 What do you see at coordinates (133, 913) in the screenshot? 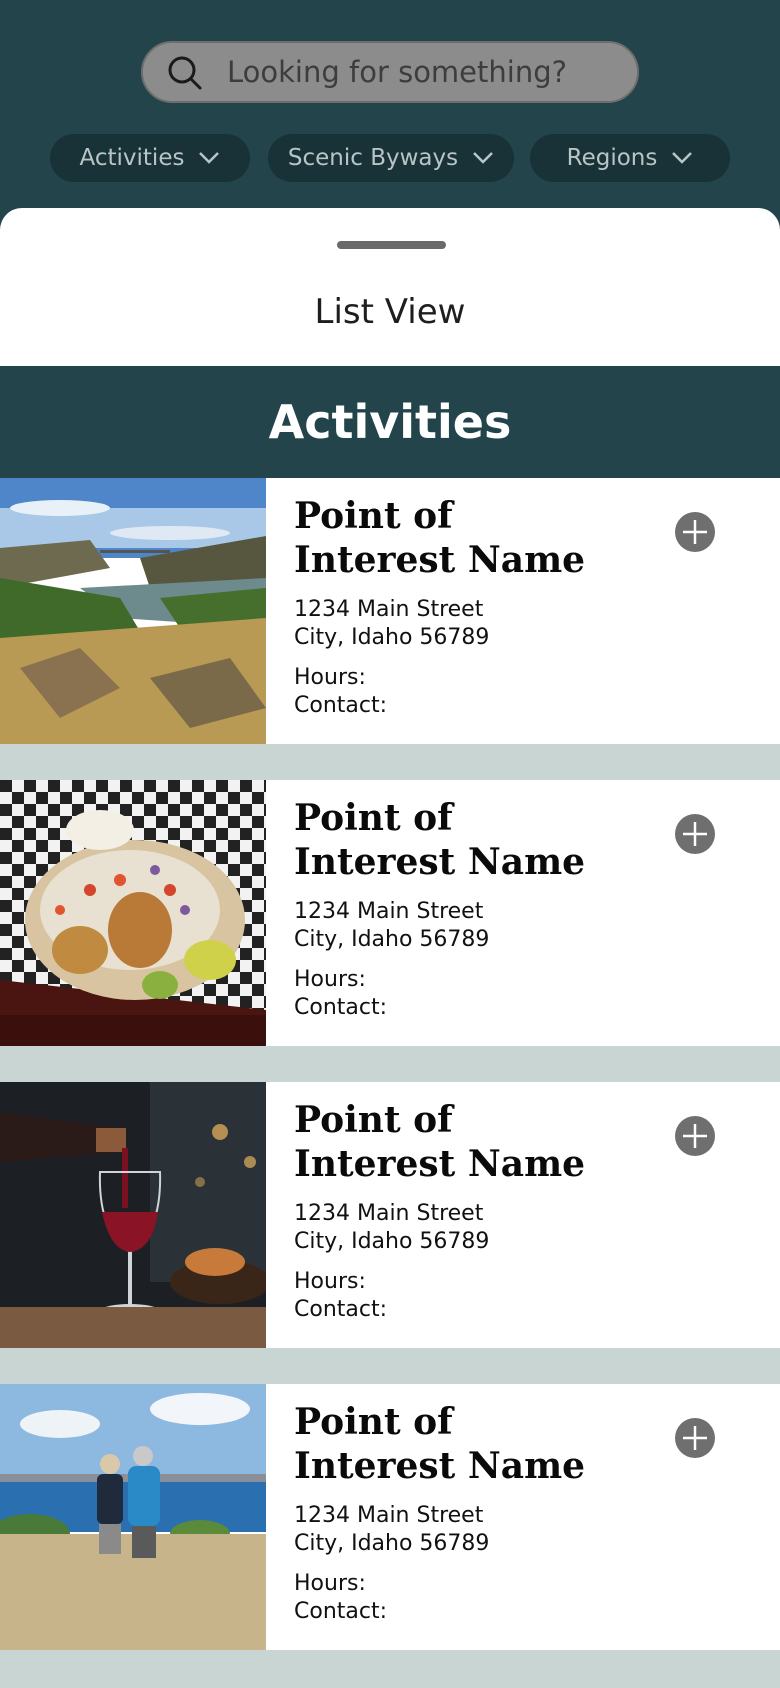
I see `poi-image-tacos` at bounding box center [133, 913].